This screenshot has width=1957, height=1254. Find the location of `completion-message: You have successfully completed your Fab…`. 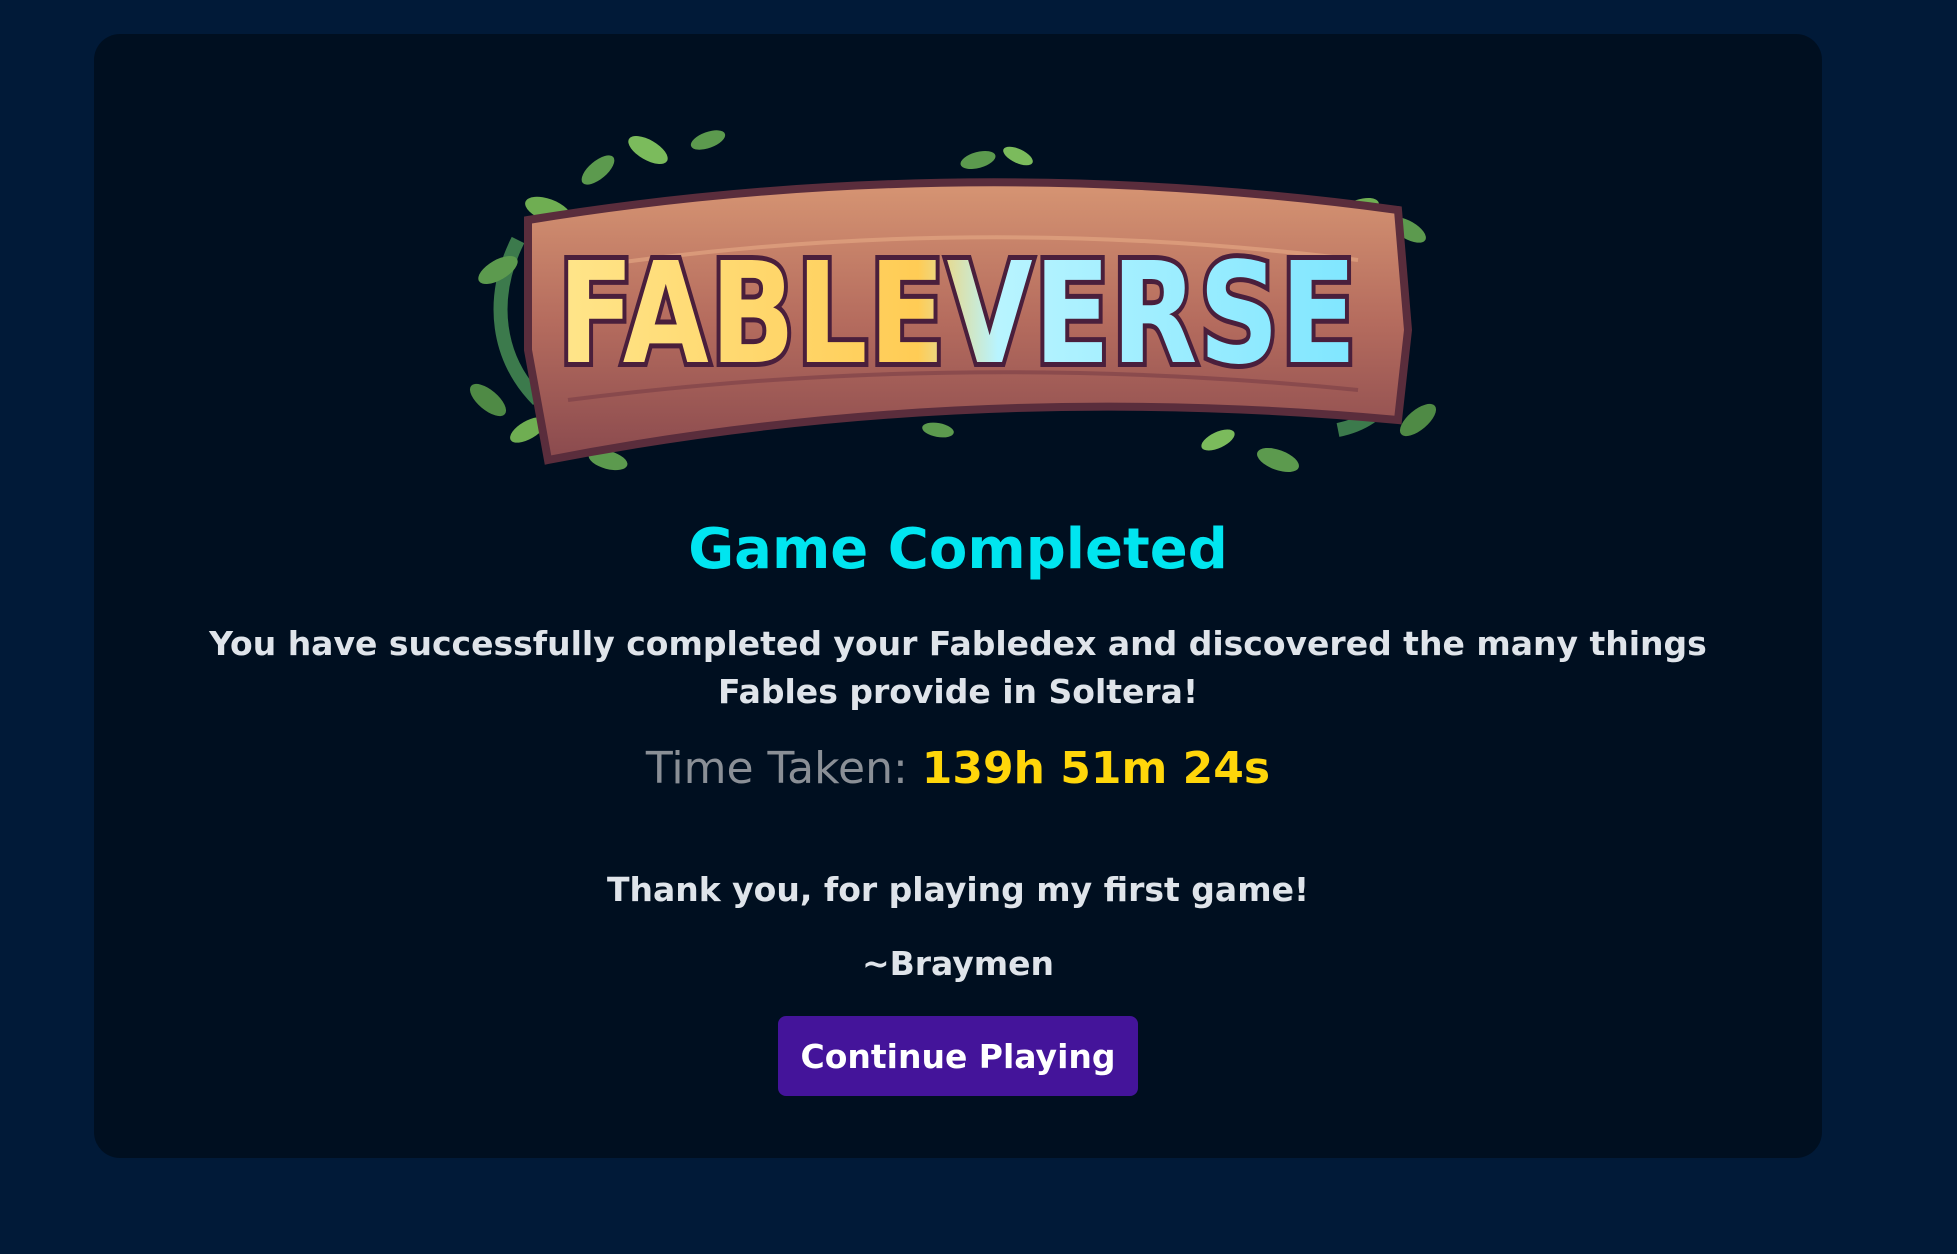

completion-message: You have successfully completed your Fab… is located at coordinates (958, 667).